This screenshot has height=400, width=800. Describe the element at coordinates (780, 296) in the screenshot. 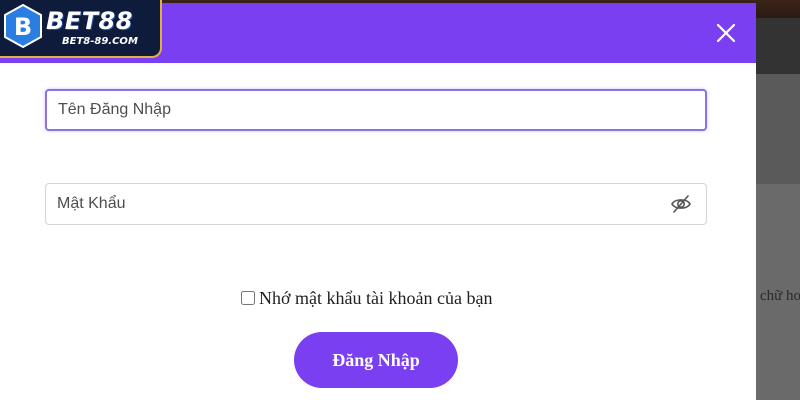

I see `backdrop-partial-text: chữ hơ` at that location.